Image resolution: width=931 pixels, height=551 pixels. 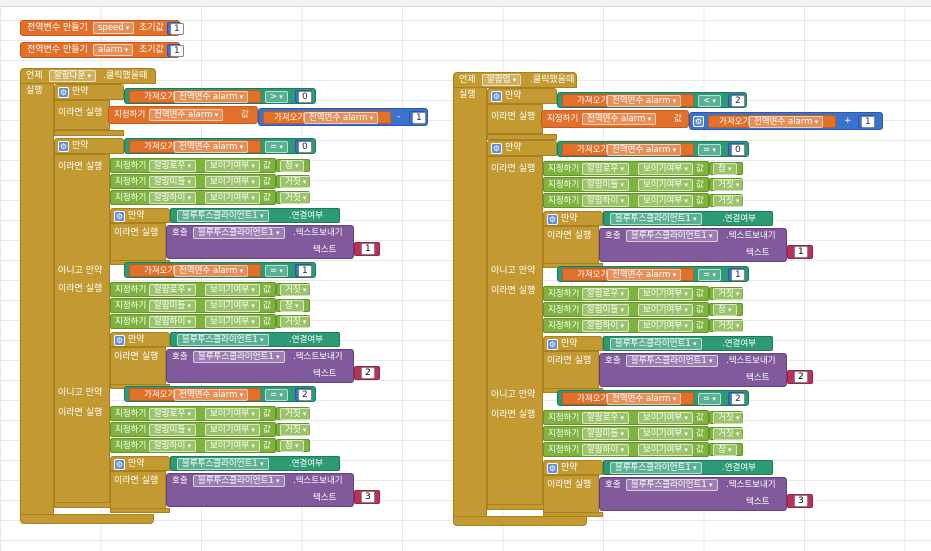 I want to click on compare-block: 가져오기전역변수 alarm=0, so click(x=220, y=146).